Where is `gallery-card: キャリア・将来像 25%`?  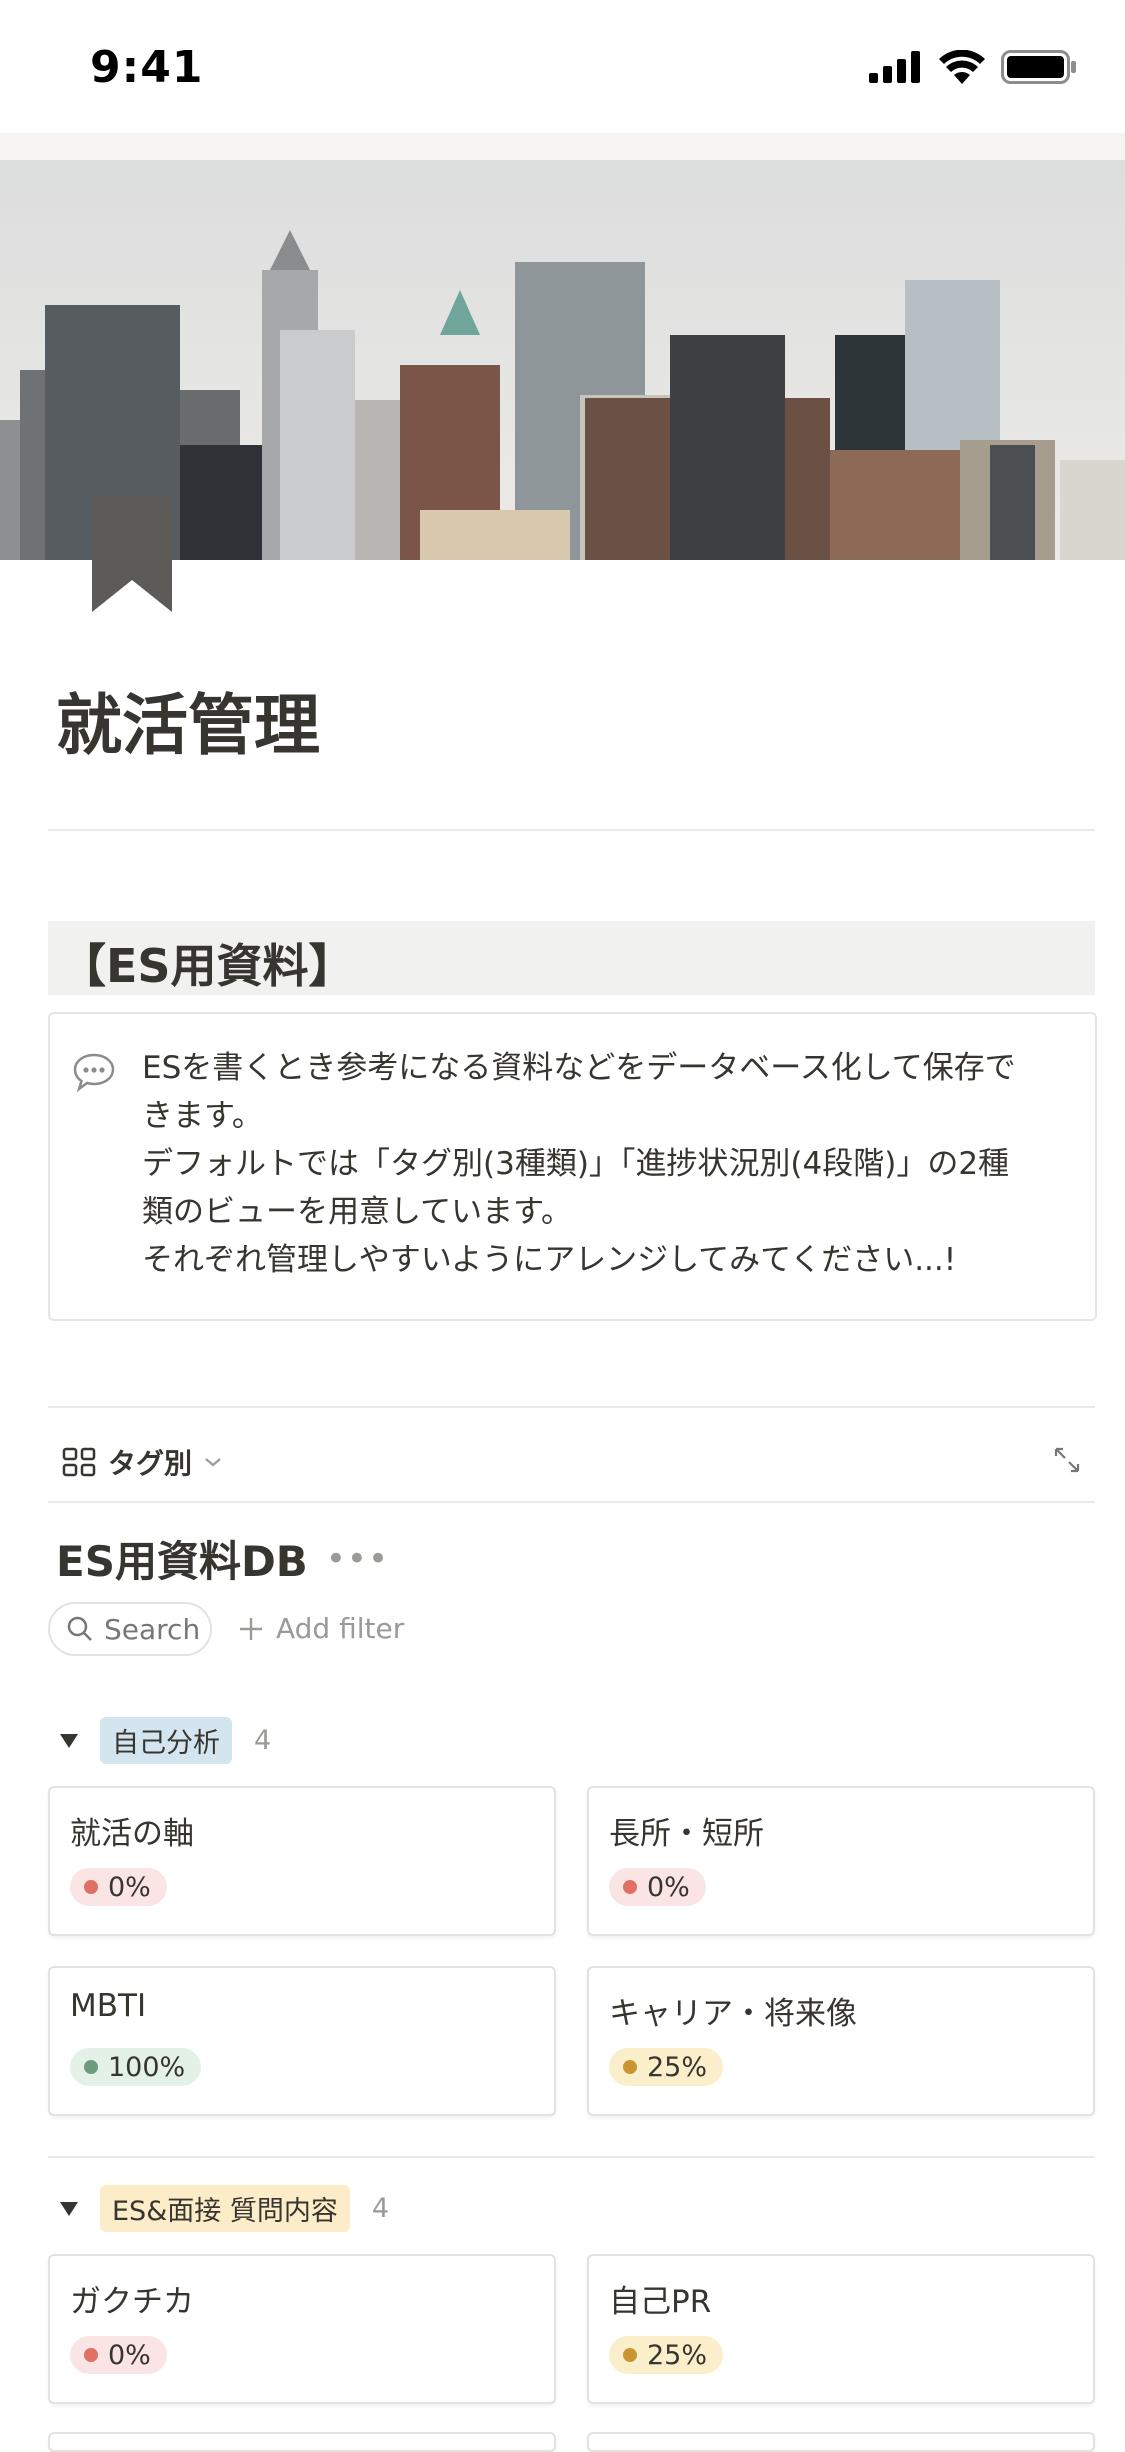 gallery-card: キャリア・将来像 25% is located at coordinates (841, 2041).